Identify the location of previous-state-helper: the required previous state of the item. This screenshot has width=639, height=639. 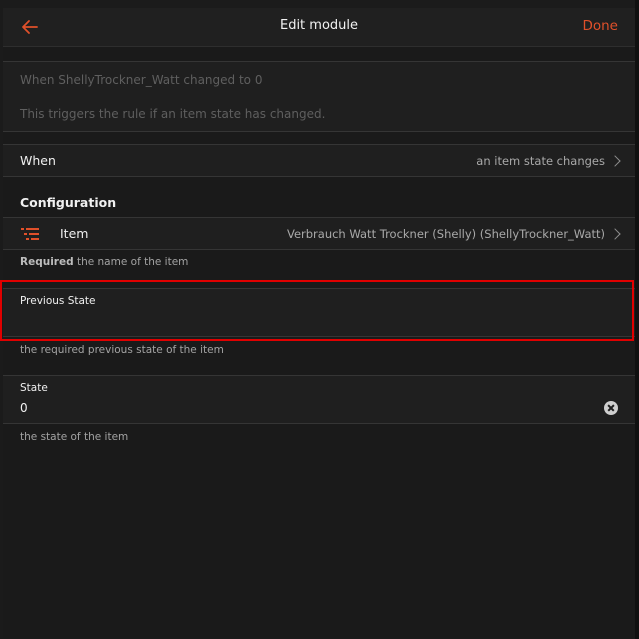
(122, 350).